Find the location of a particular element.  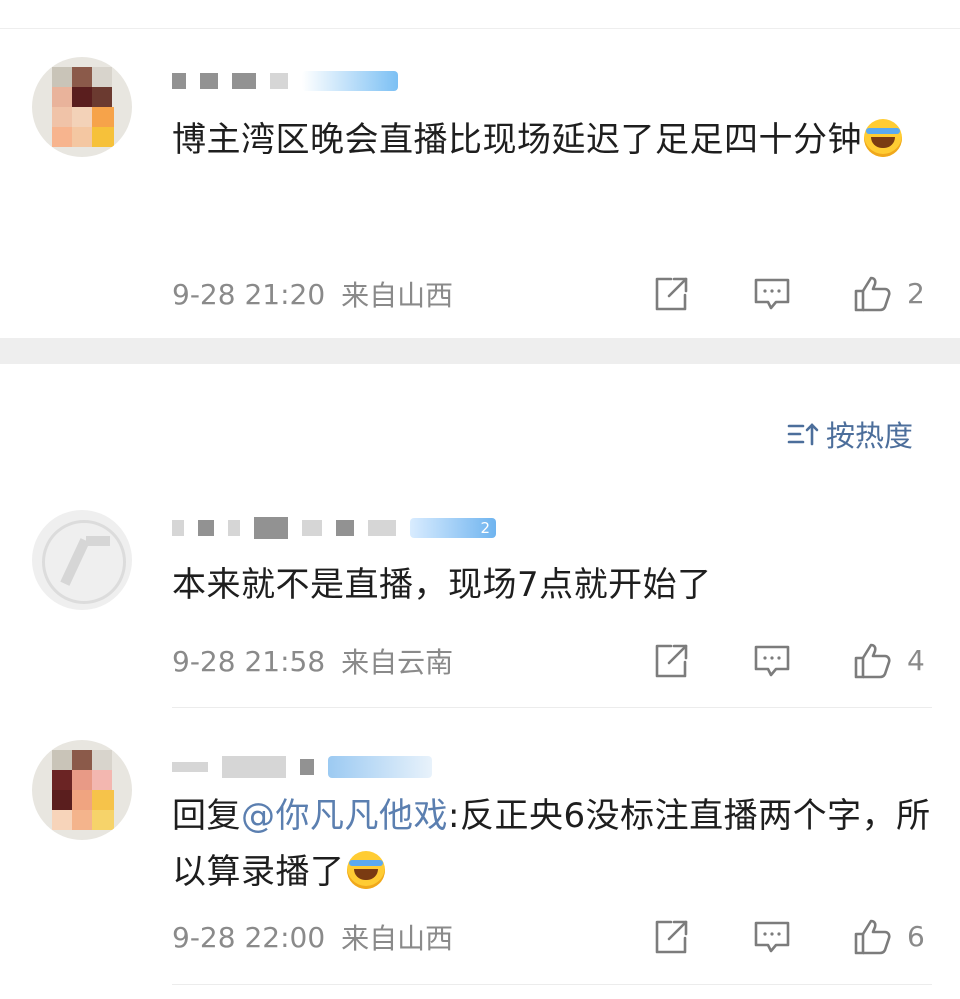

fan-level-badge: 2 is located at coordinates (453, 528).